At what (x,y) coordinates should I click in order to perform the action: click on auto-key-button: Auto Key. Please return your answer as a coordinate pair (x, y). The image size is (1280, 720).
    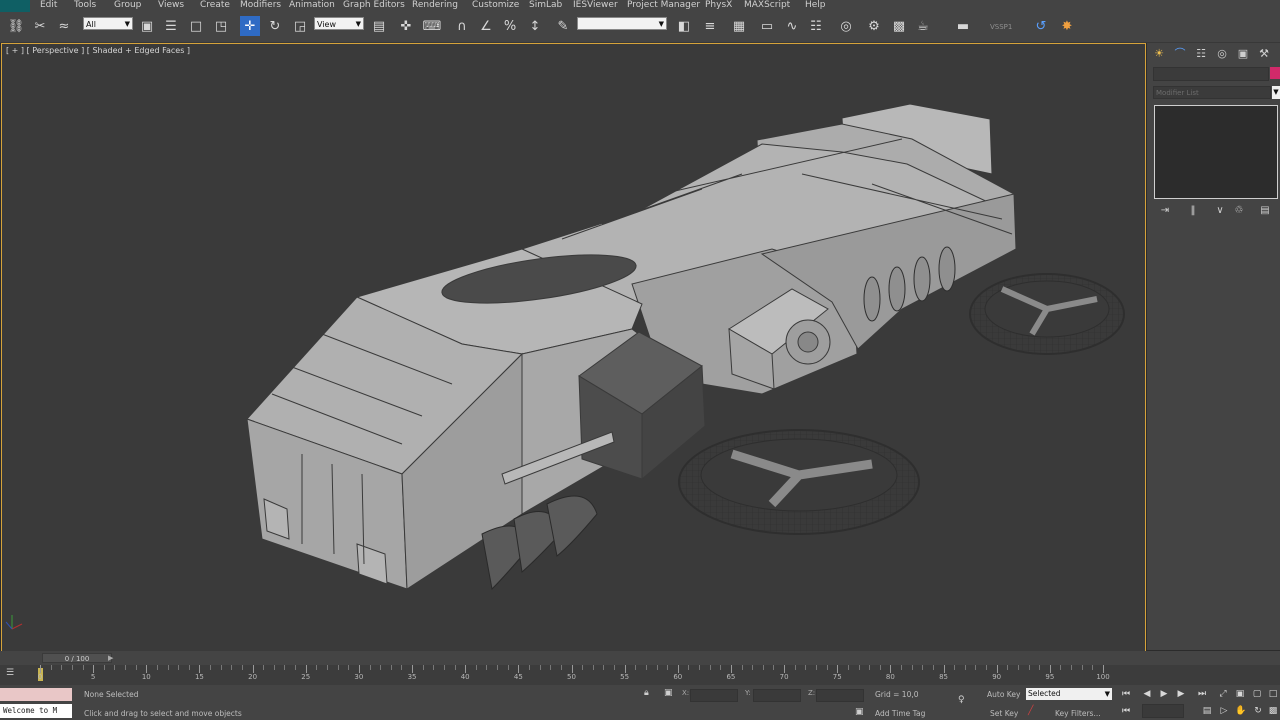
    Looking at the image, I should click on (1003, 694).